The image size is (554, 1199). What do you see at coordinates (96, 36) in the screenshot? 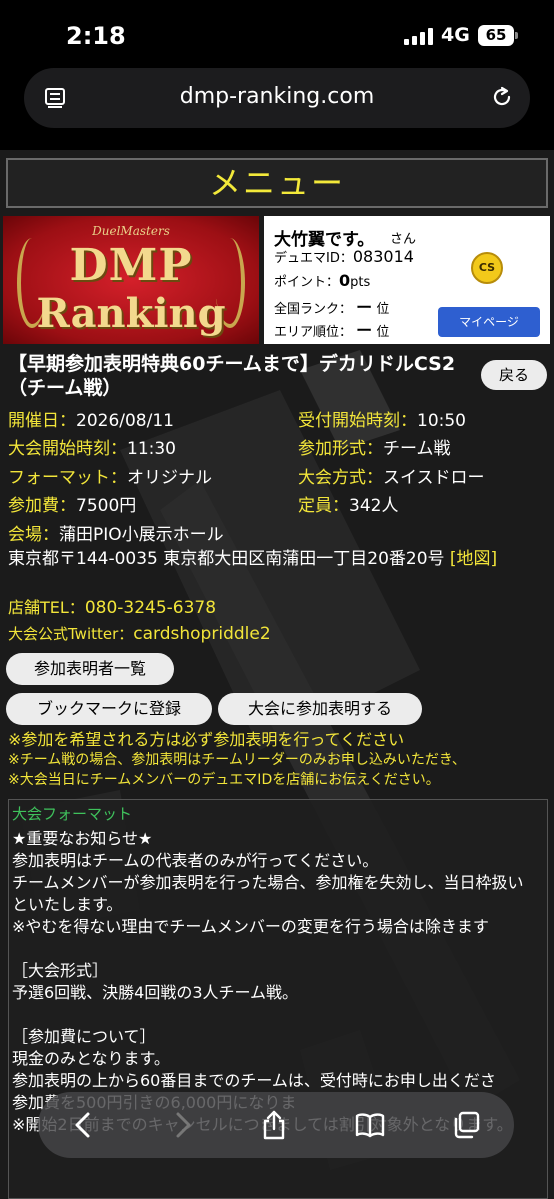
I see `status-time: 2:18` at bounding box center [96, 36].